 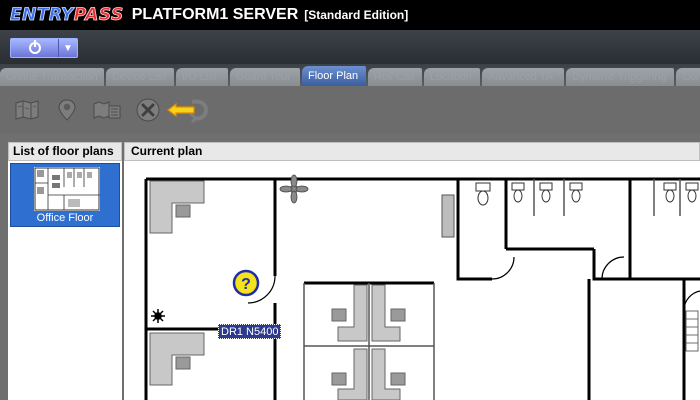 I want to click on chevron-down-icon: ▼, so click(x=68, y=48).